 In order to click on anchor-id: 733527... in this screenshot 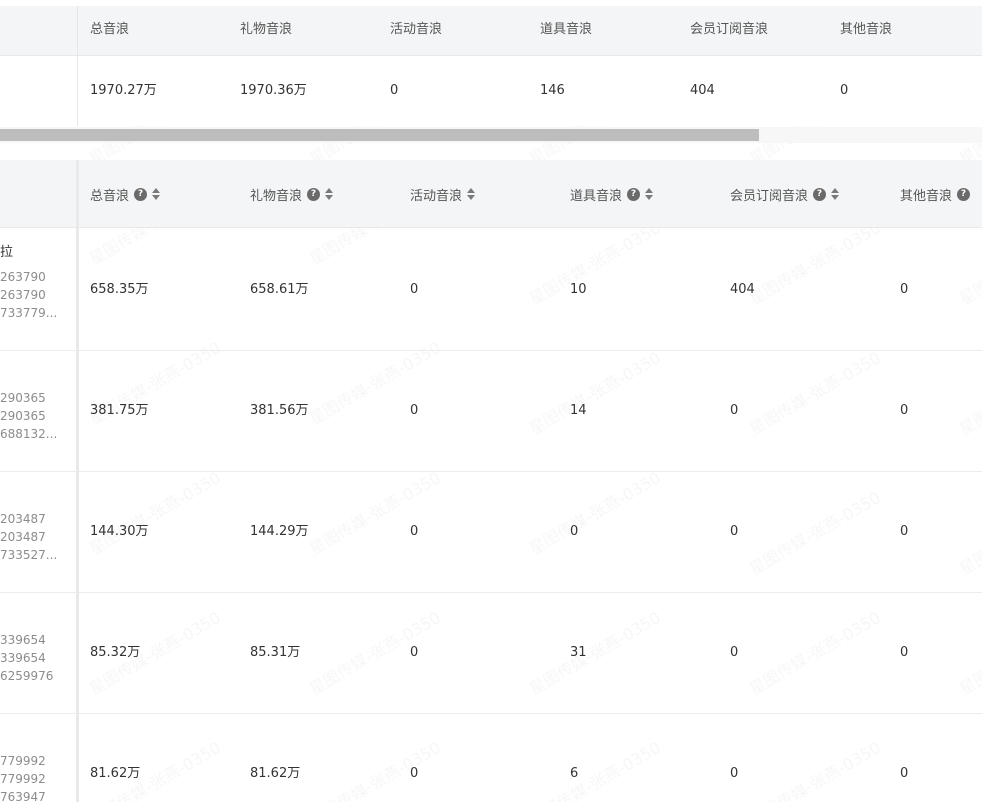, I will do `click(29, 555)`.